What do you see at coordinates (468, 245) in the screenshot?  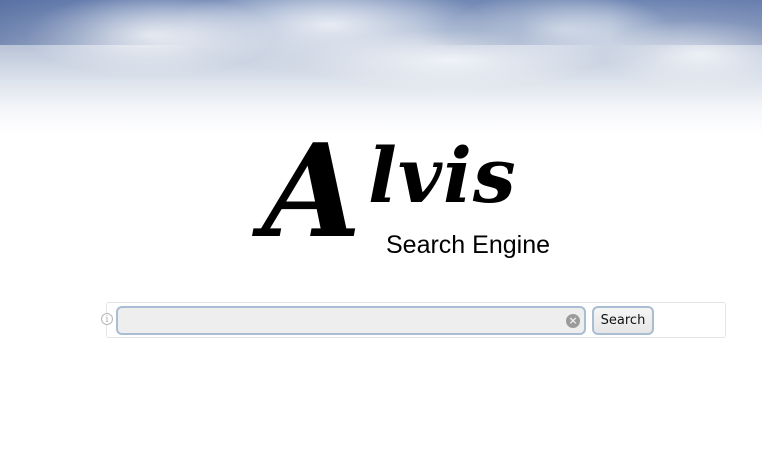 I see `logo-subtitle: Search Engine` at bounding box center [468, 245].